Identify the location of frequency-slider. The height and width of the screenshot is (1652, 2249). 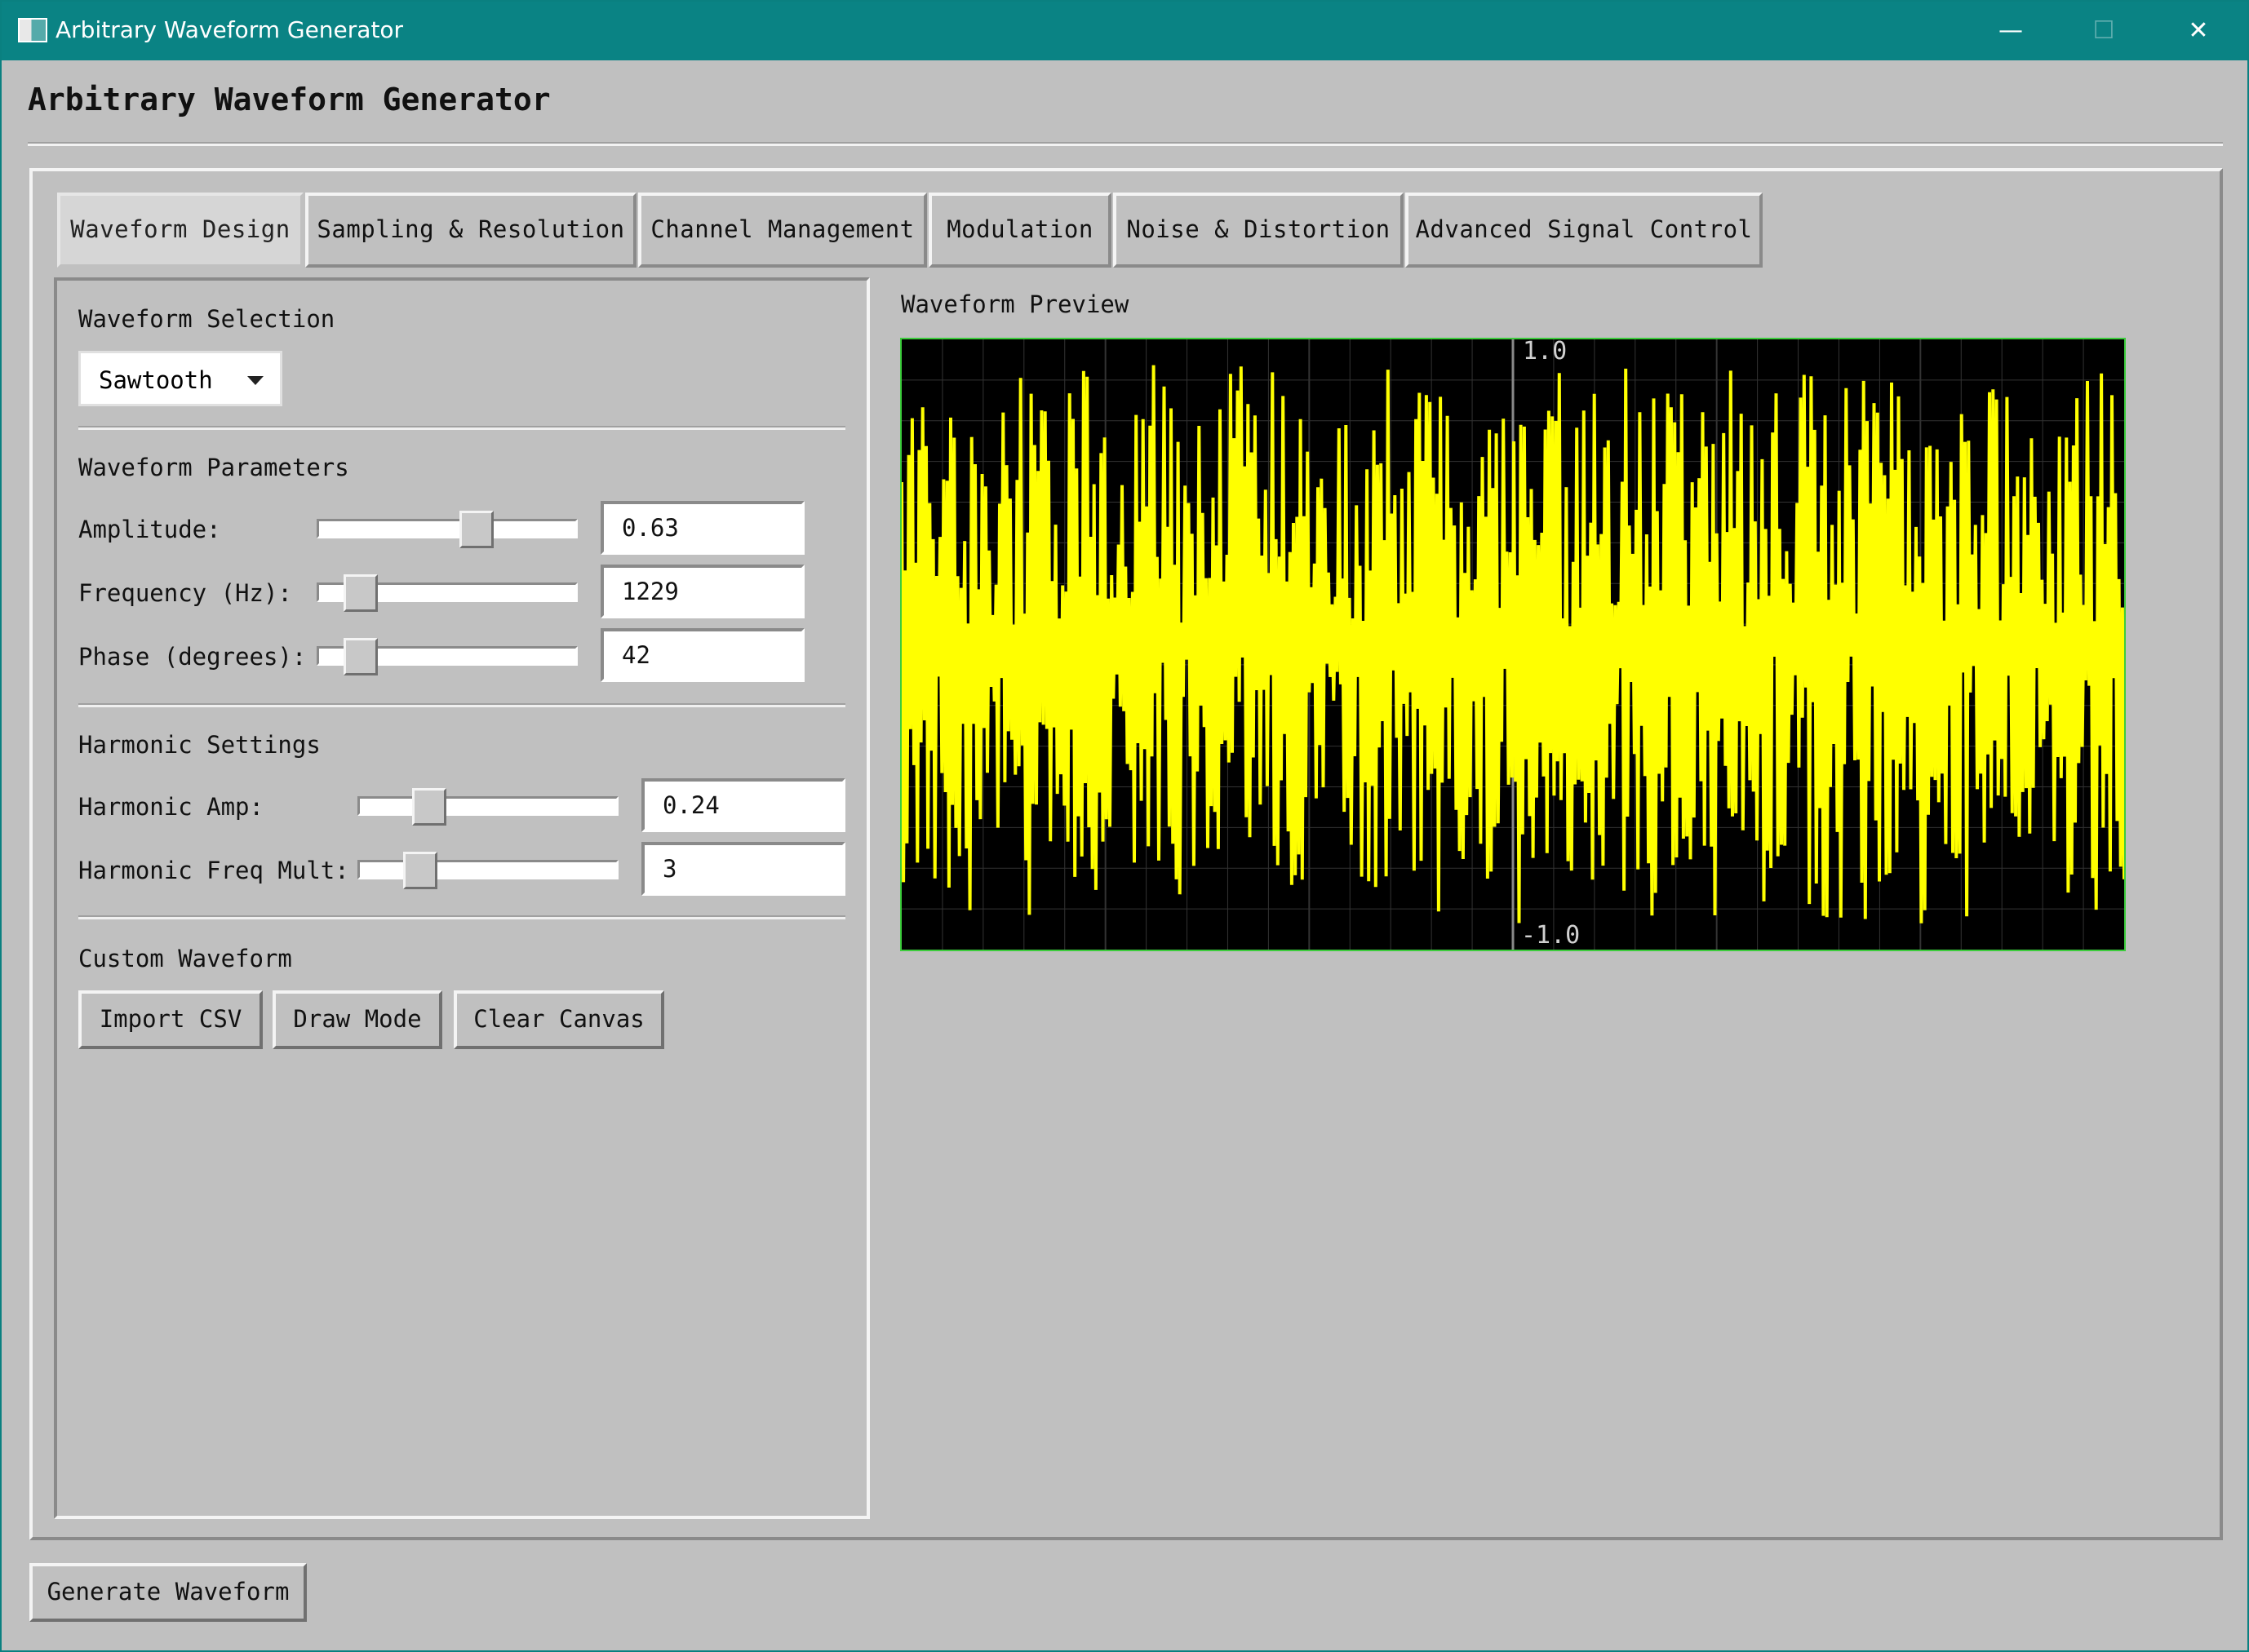
(448, 593).